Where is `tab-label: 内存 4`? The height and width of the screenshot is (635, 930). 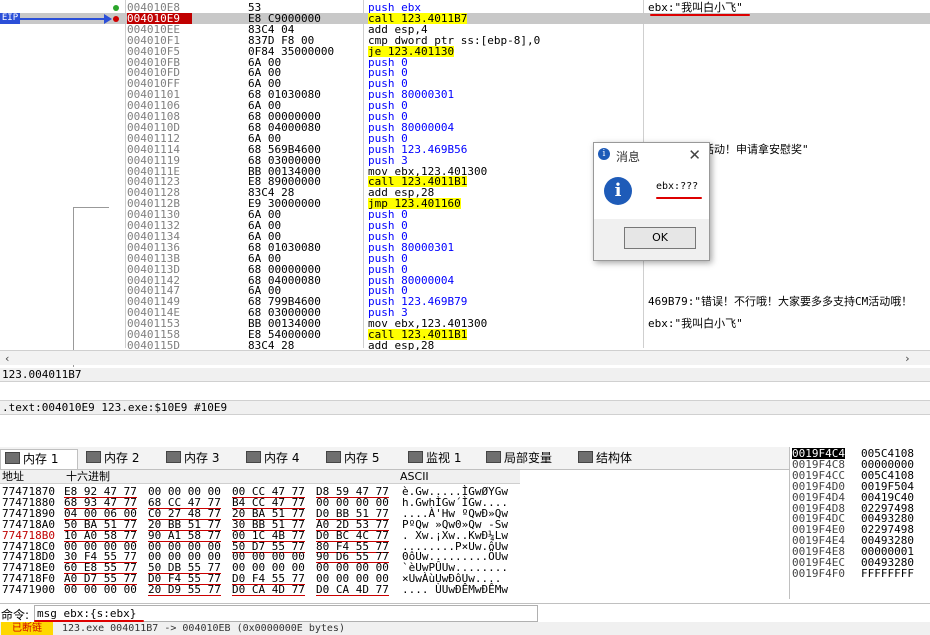 tab-label: 内存 4 is located at coordinates (282, 458).